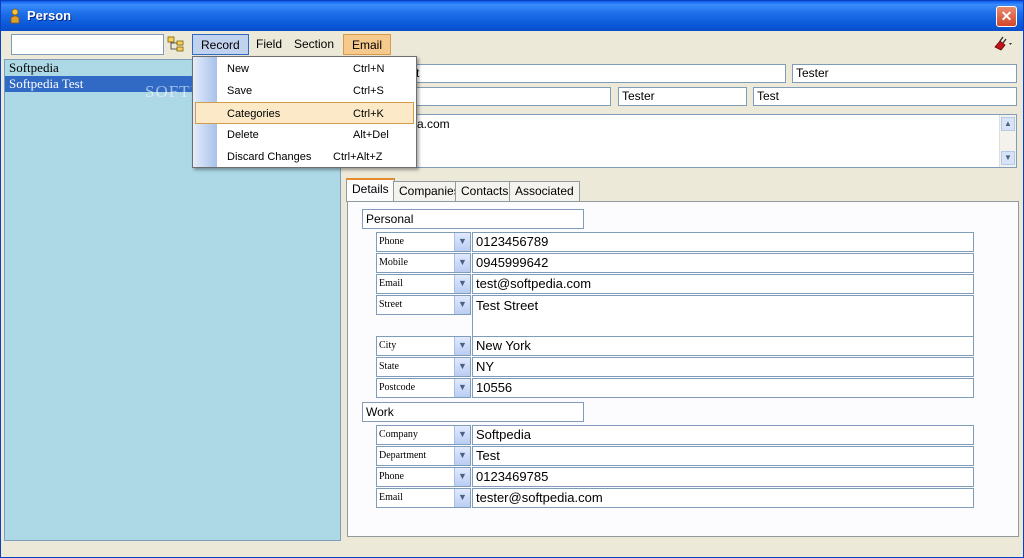 The height and width of the screenshot is (558, 1024). Describe the element at coordinates (723, 242) in the screenshot. I see `phone-field: 0123456789` at that location.